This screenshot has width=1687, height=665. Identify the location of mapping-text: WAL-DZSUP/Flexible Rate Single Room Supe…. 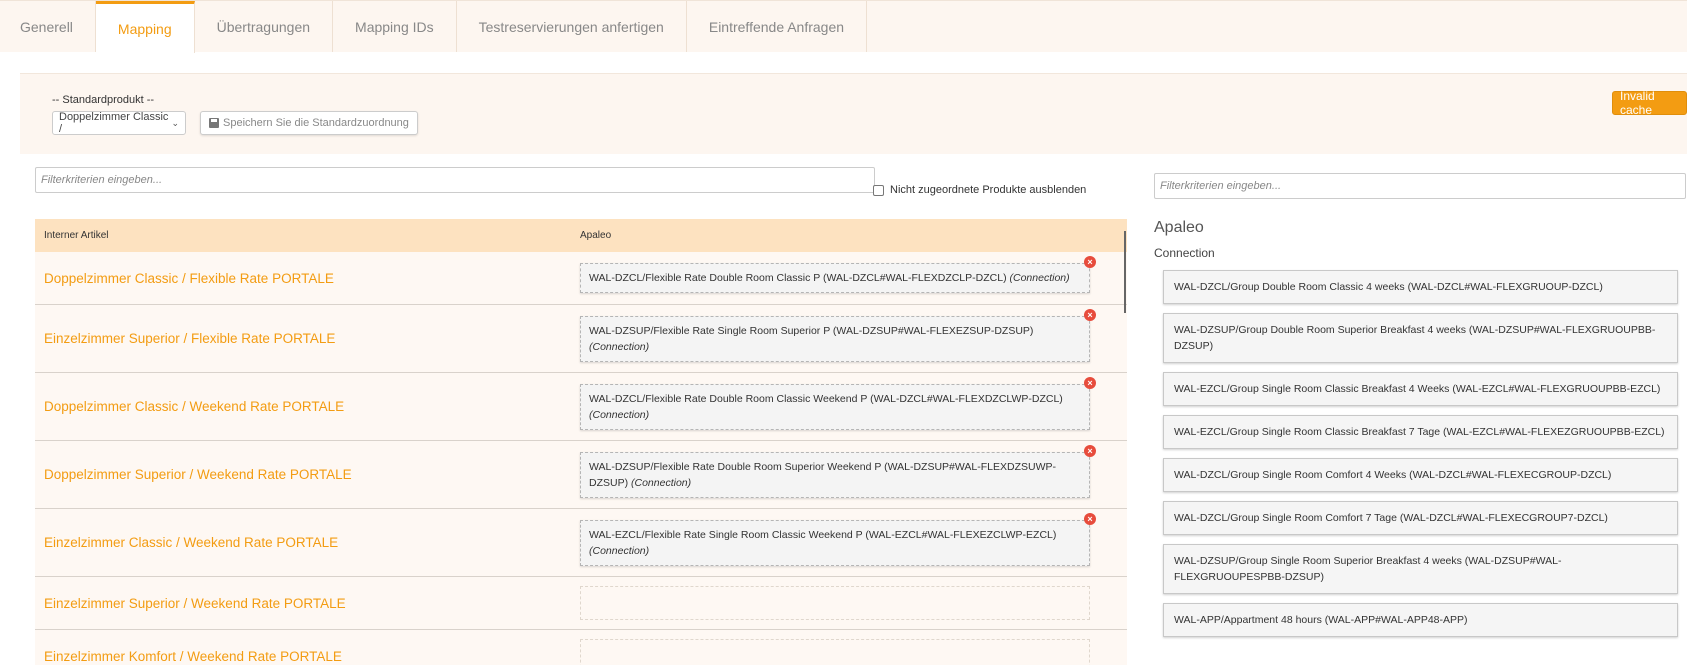
(811, 330).